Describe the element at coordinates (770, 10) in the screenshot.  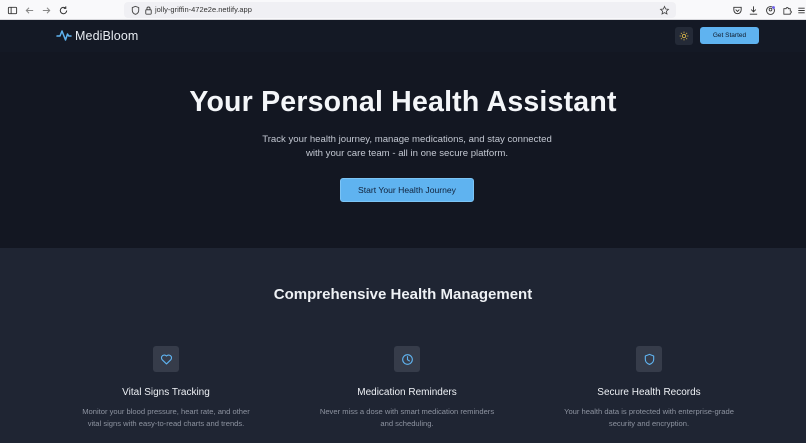
I see `account-icon` at that location.